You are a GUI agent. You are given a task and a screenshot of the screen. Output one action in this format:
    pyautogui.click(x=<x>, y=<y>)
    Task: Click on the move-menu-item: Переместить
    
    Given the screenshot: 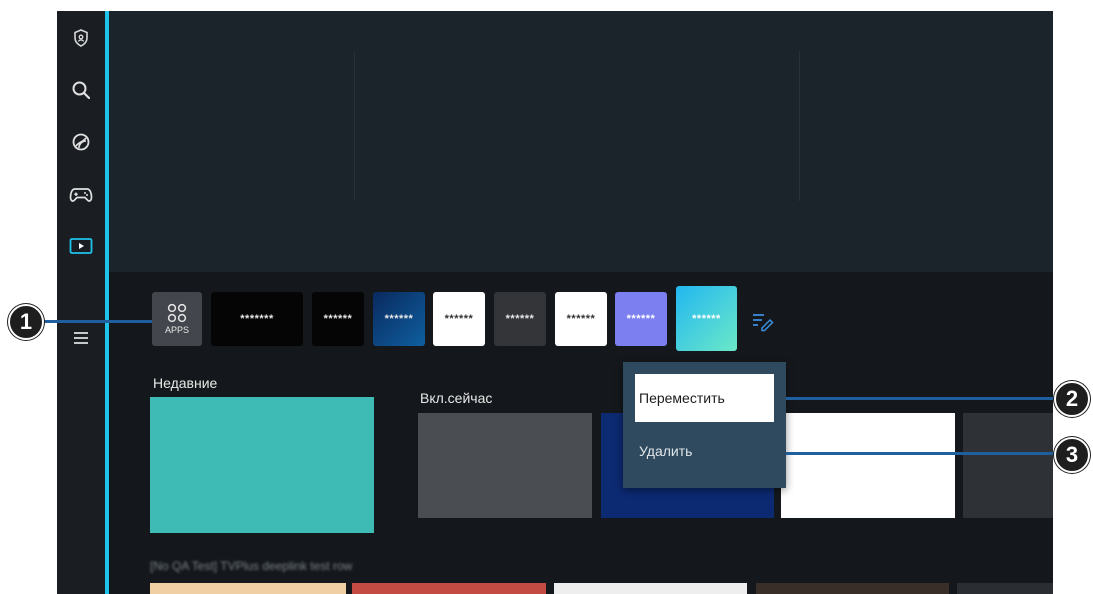 What is the action you would take?
    pyautogui.click(x=704, y=398)
    